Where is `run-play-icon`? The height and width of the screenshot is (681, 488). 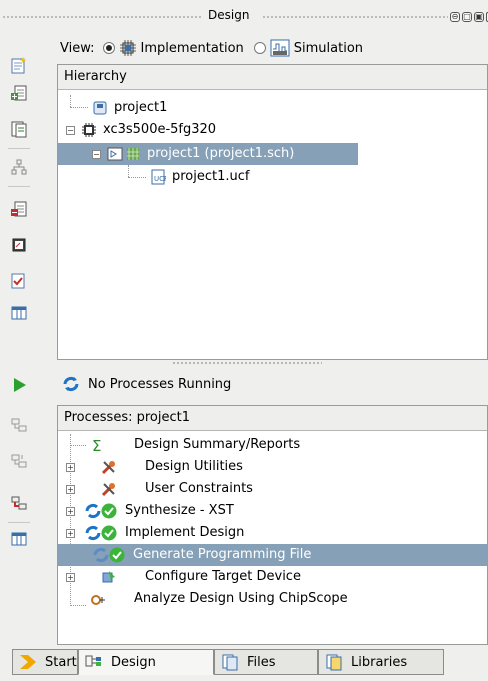 run-play-icon is located at coordinates (19, 385).